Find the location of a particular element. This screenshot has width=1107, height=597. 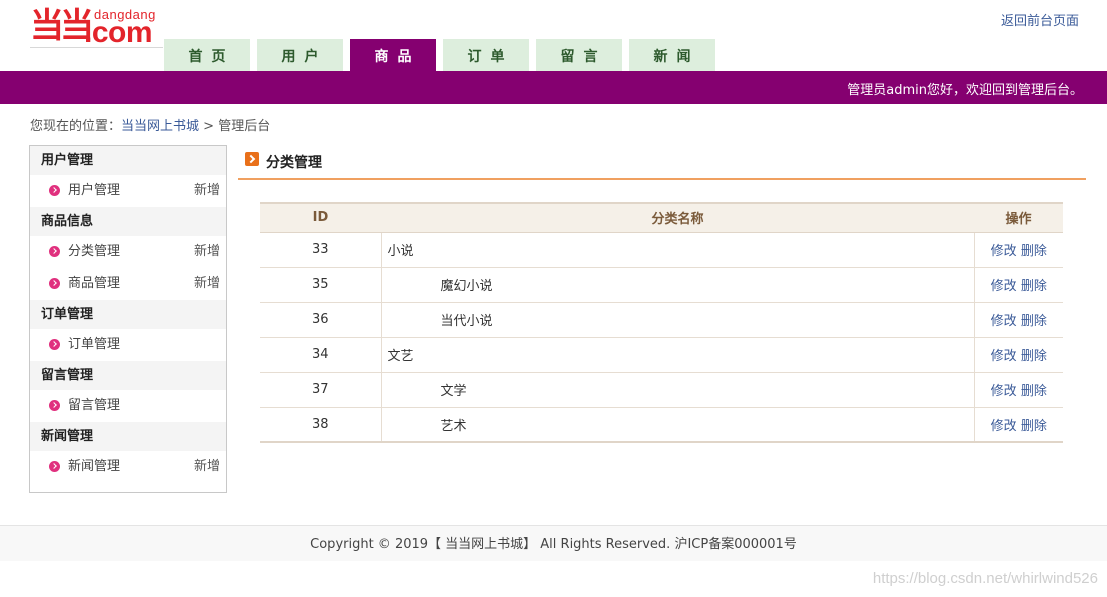

sidebar-item-user-management: 用户管理 新增 is located at coordinates (128, 191).